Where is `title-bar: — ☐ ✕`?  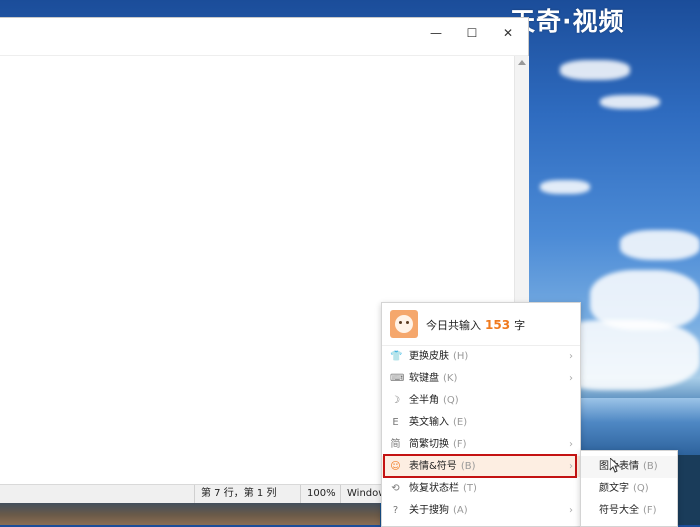
title-bar: — ☐ ✕ is located at coordinates (264, 37).